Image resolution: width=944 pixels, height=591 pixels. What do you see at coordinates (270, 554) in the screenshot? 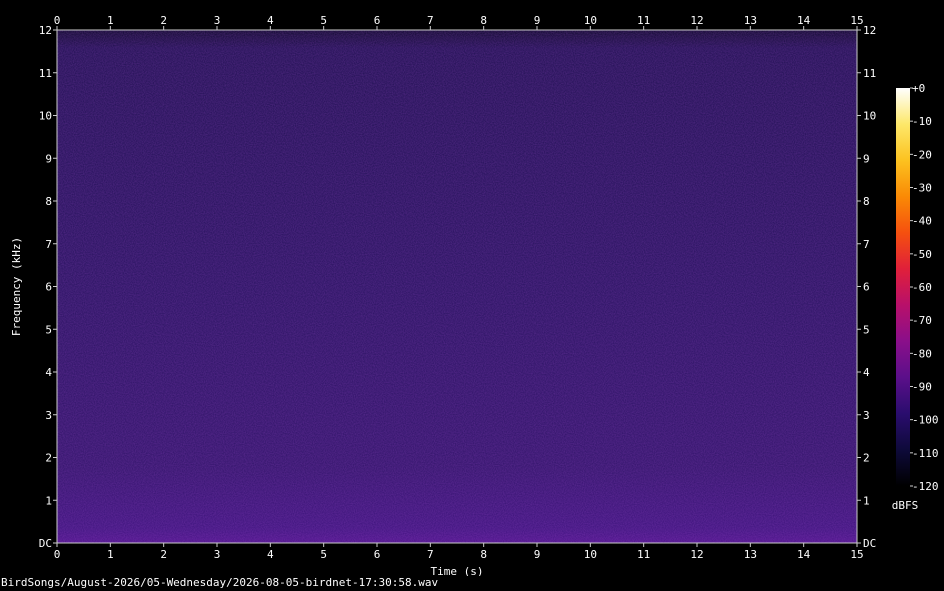
I see `x-tick-label-bottom: 4` at bounding box center [270, 554].